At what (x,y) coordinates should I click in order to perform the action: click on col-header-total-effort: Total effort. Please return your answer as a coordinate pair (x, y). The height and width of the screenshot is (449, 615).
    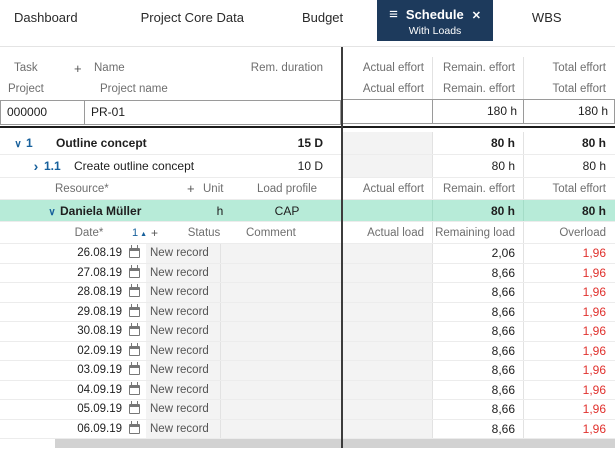
    Looking at the image, I should click on (568, 68).